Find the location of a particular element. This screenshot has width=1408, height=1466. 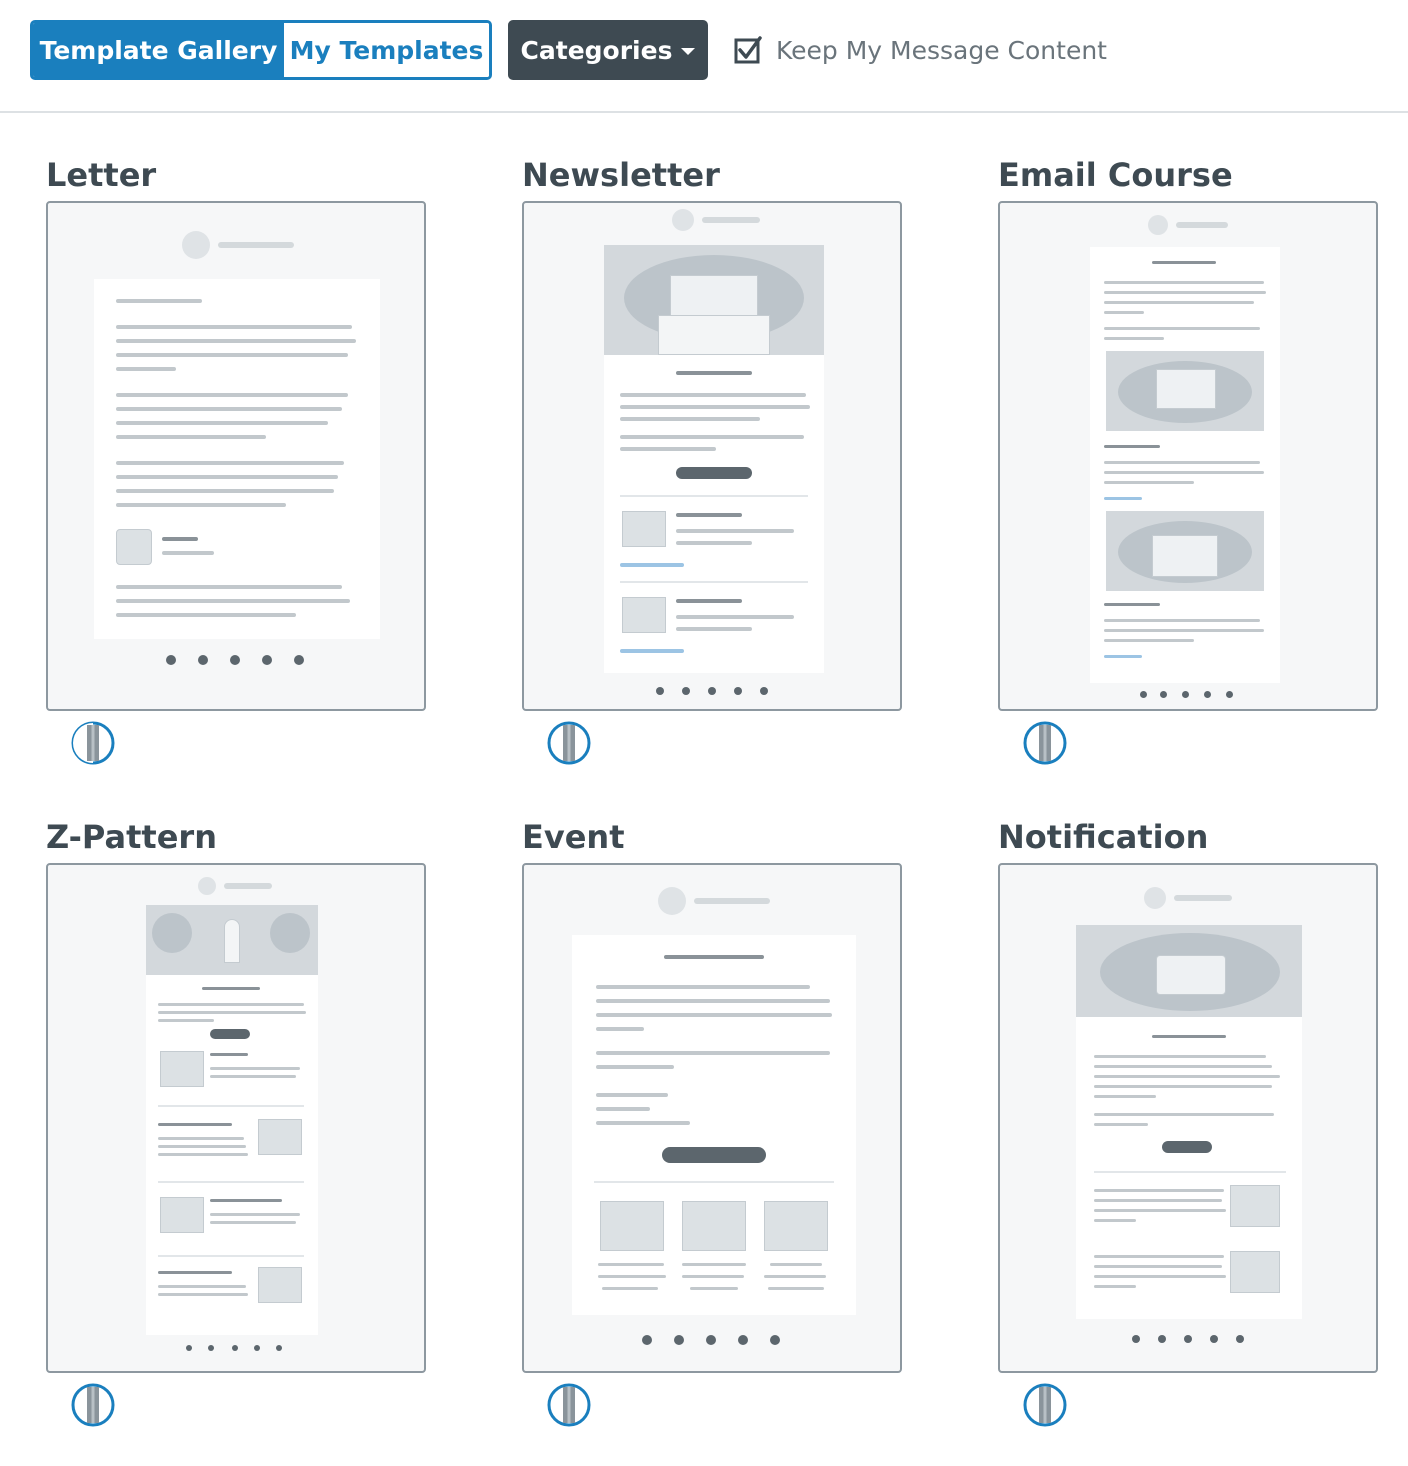

keep-message-content-option: Keep My Message Content is located at coordinates (919, 50).